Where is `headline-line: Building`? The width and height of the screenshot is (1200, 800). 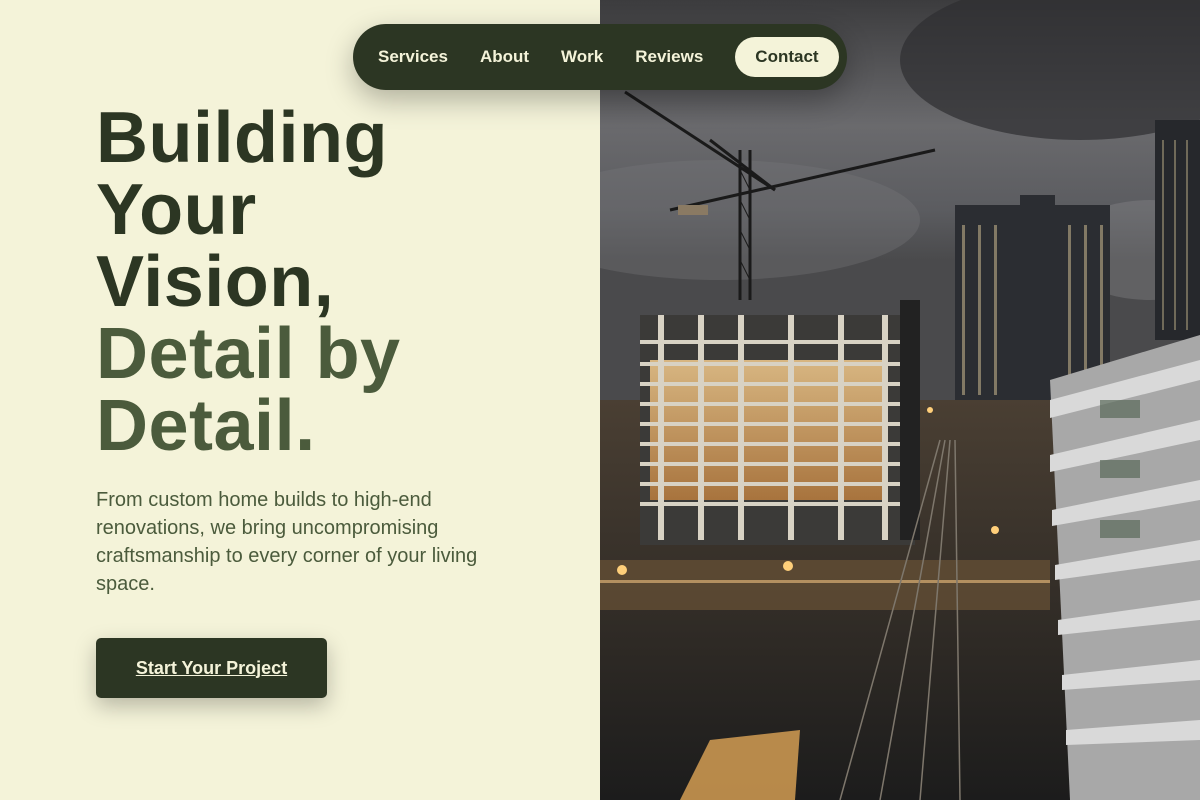 headline-line: Building is located at coordinates (242, 138).